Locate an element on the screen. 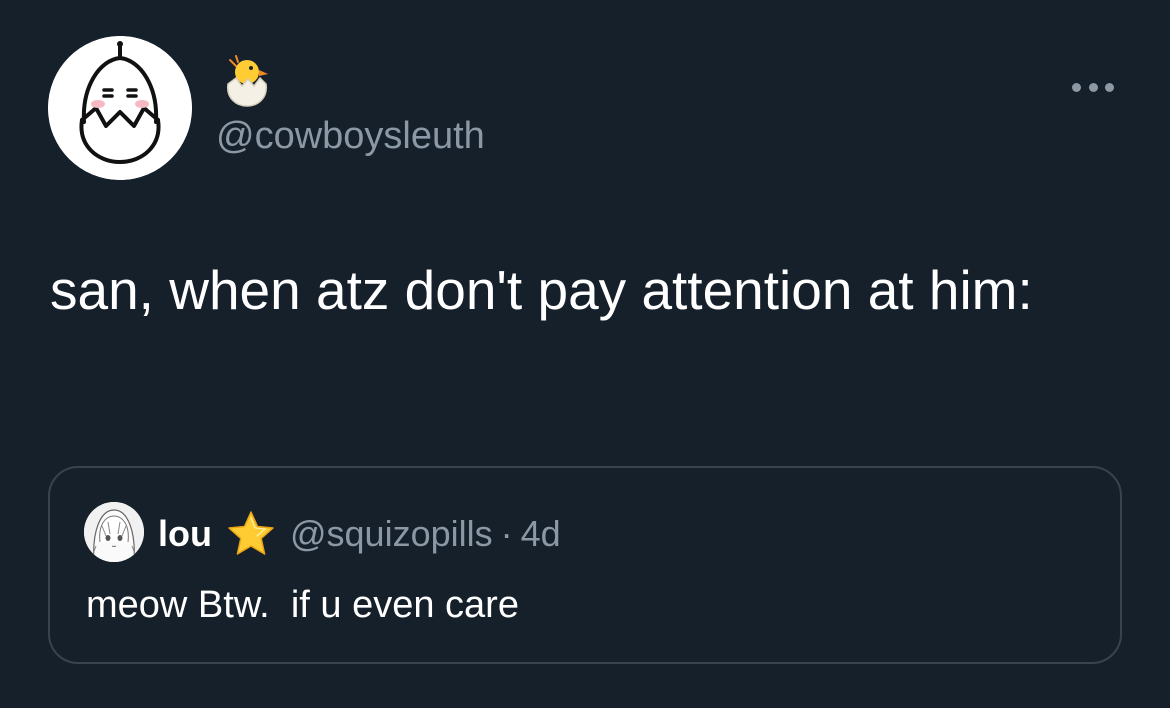  author-handle: @cowboysleuth is located at coordinates (350, 136).